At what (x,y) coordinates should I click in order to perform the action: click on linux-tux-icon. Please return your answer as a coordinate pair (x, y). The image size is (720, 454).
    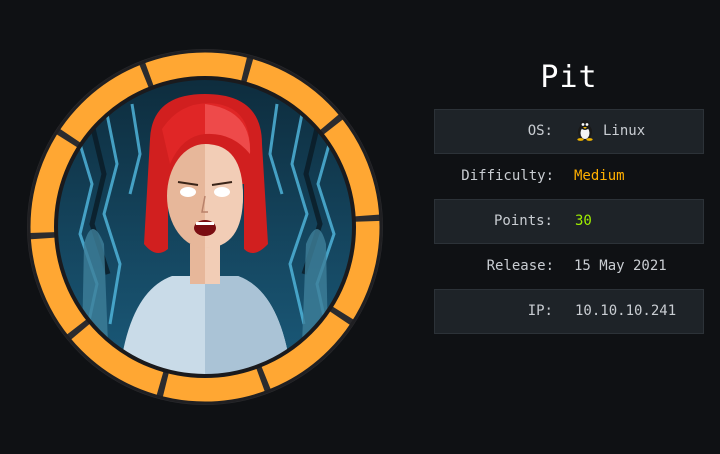
    Looking at the image, I should click on (585, 130).